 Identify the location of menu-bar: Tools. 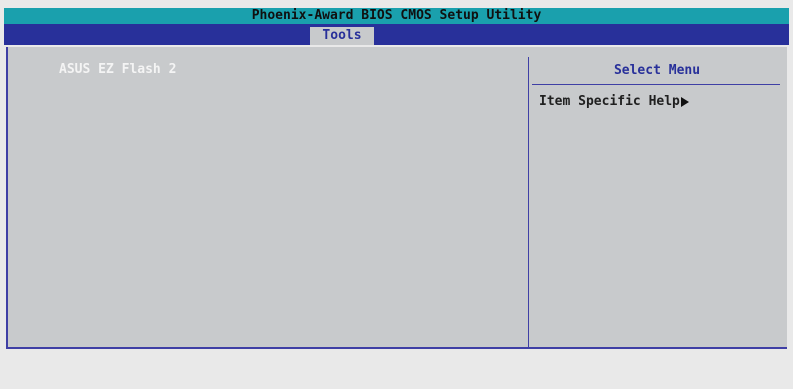
(396, 34).